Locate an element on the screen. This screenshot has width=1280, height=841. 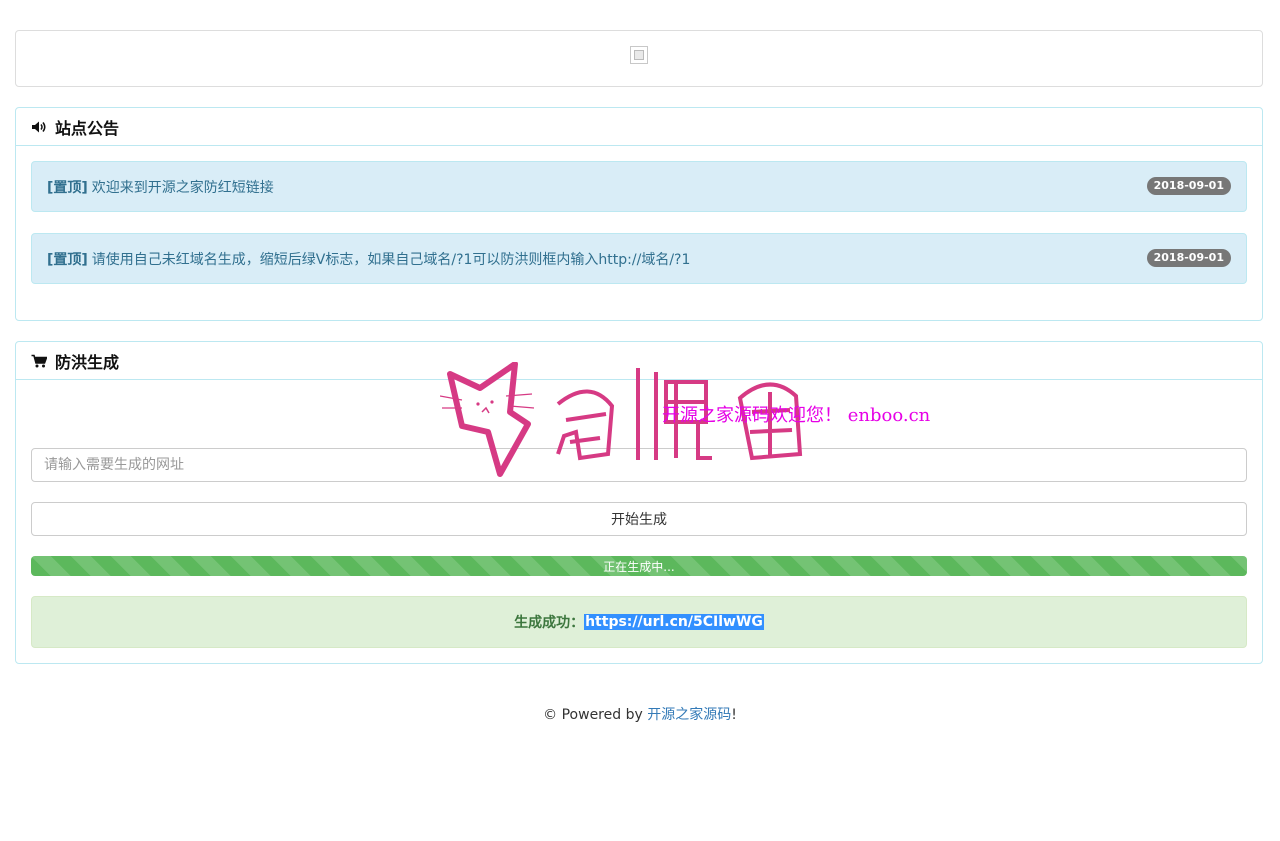
notice-item: [置顶] 欢迎来到开源之家防红短链接 2018-09-01 is located at coordinates (639, 186).